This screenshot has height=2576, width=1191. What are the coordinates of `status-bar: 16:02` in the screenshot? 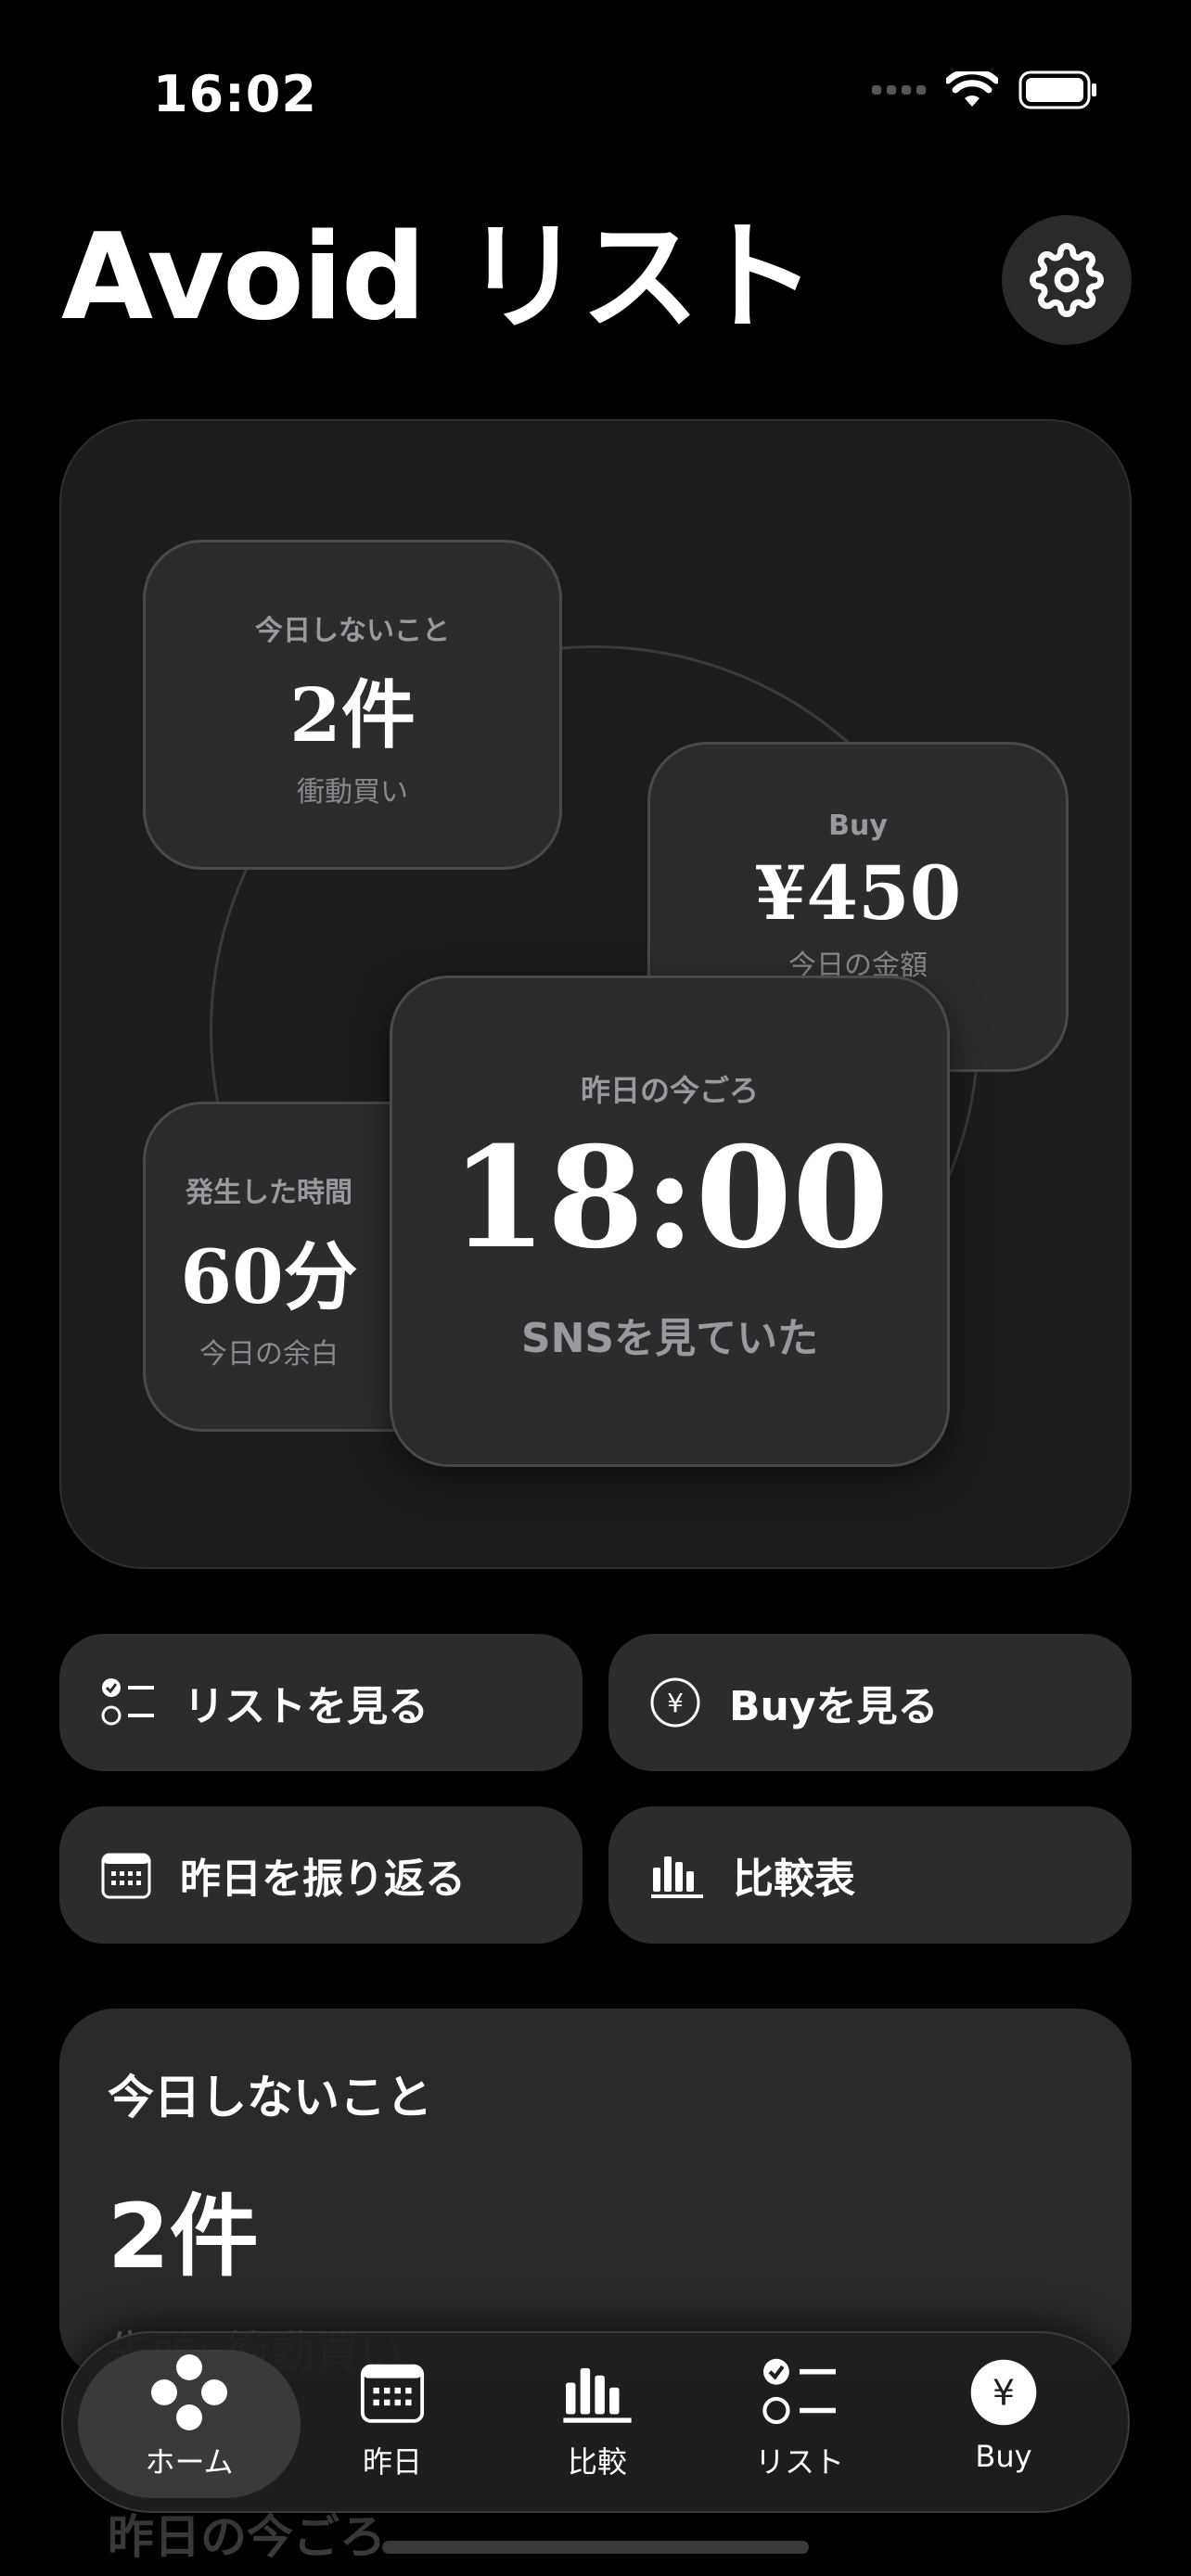 It's located at (595, 74).